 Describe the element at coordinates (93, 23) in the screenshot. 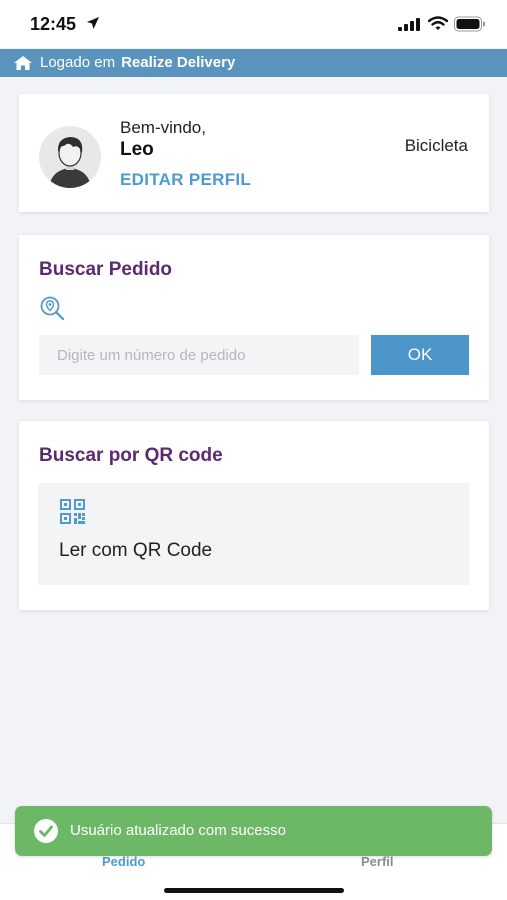

I see `location-arrow-icon` at that location.